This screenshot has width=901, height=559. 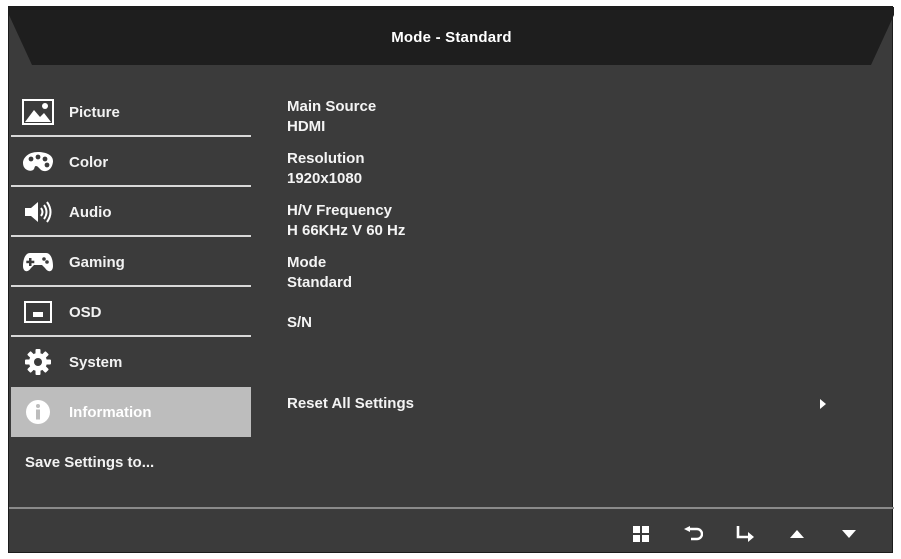 What do you see at coordinates (325, 178) in the screenshot?
I see `resolution-value: 1920x1080` at bounding box center [325, 178].